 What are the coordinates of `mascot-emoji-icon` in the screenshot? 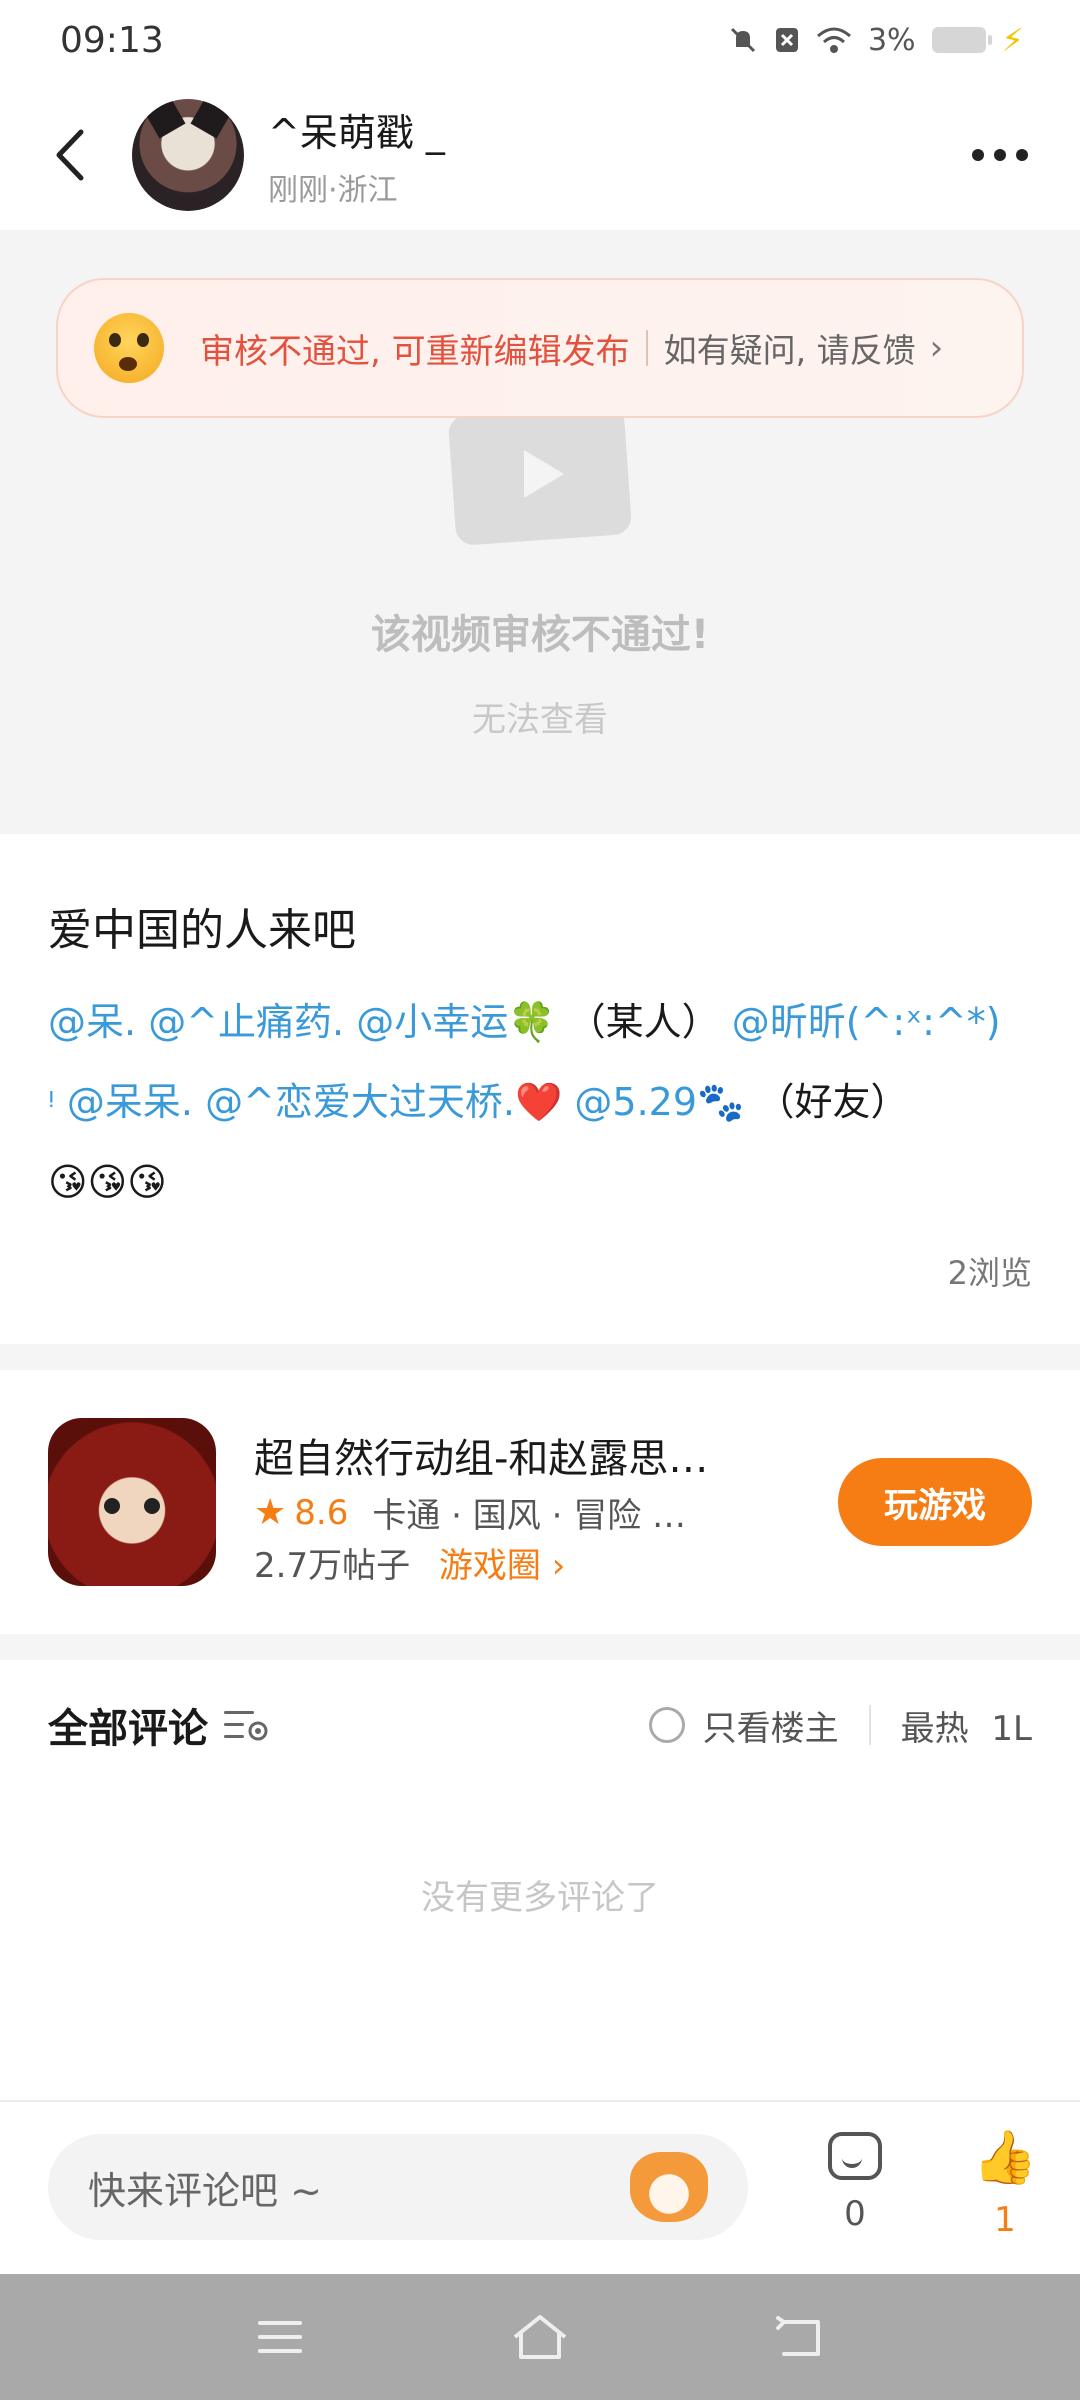 It's located at (669, 2187).